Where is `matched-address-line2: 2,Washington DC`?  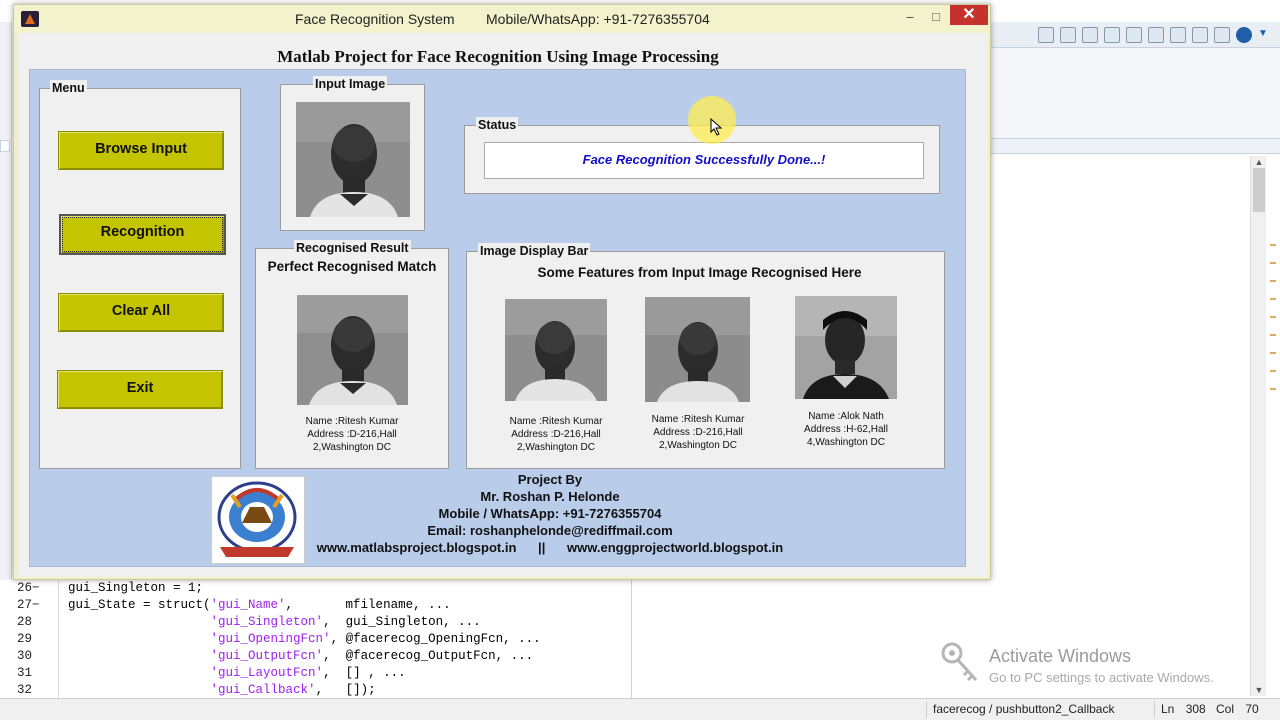
matched-address-line2: 2,Washington DC is located at coordinates (352, 447).